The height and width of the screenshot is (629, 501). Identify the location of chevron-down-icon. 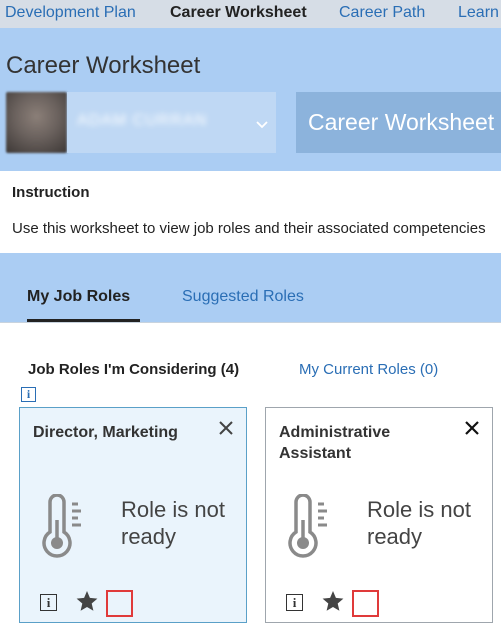
(262, 125).